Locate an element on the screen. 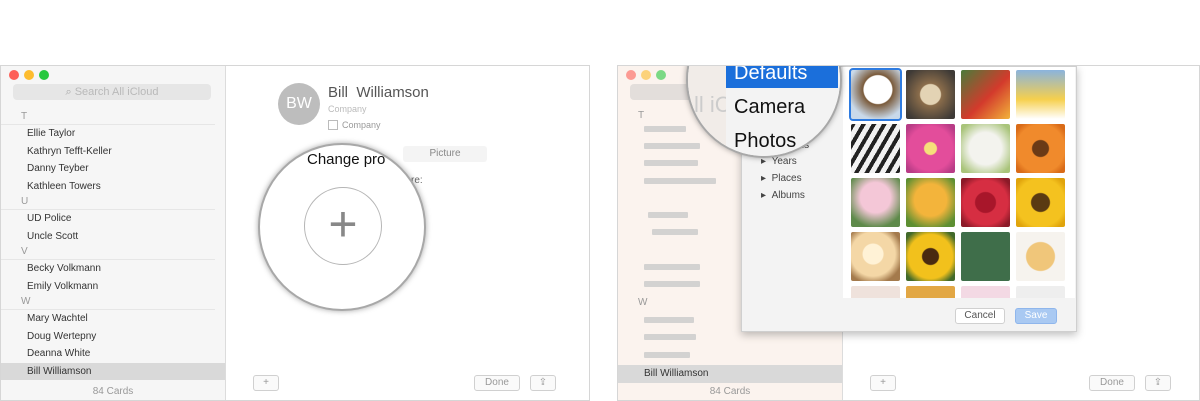 This screenshot has height=401, width=1200. source-label: Years is located at coordinates (784, 161).